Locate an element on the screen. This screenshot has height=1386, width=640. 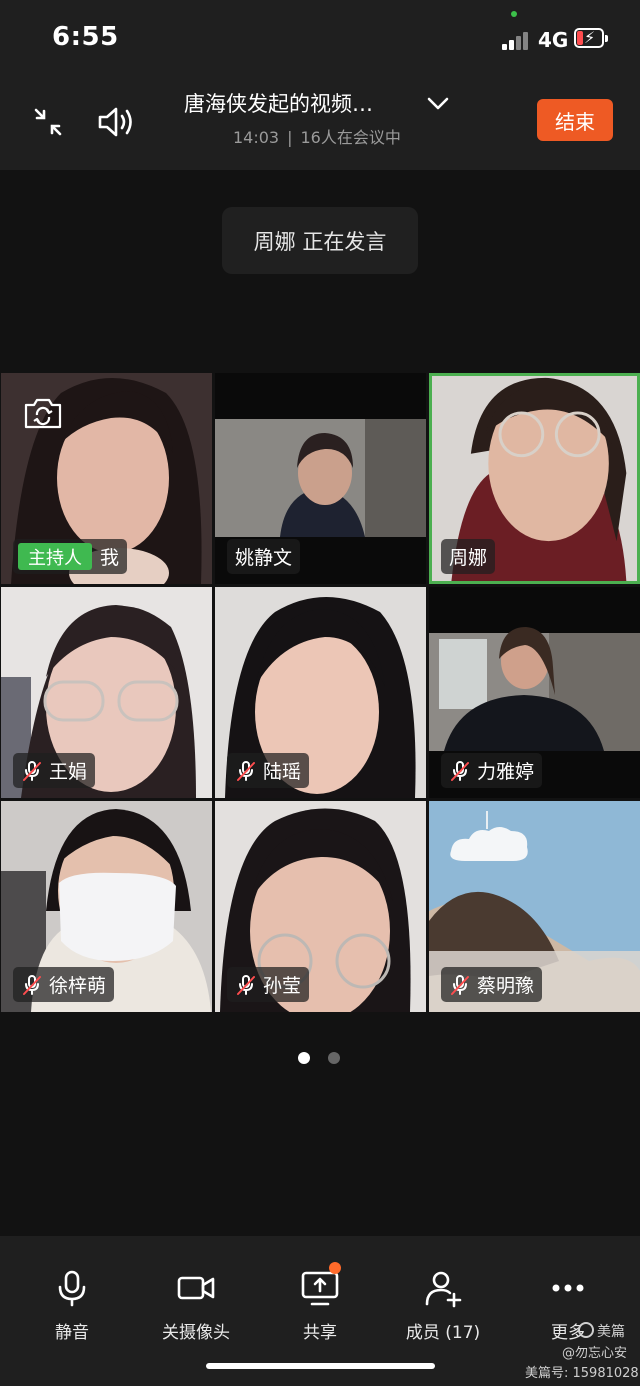
home-indicator is located at coordinates (320, 1366).